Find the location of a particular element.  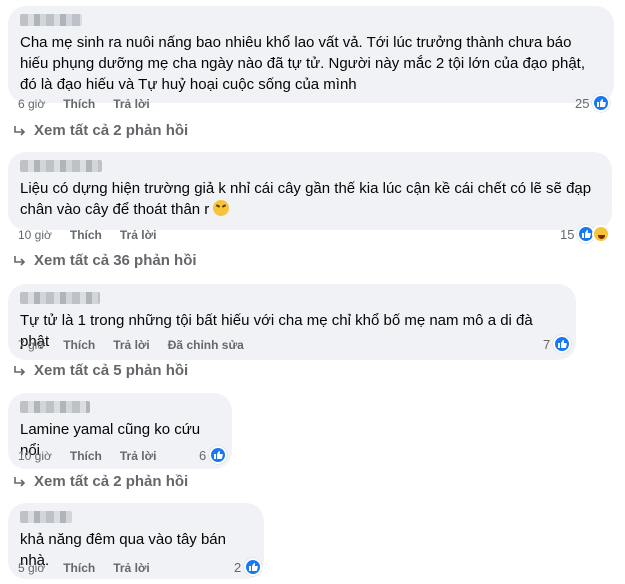

comment-time: 7 giờ is located at coordinates (31, 345).